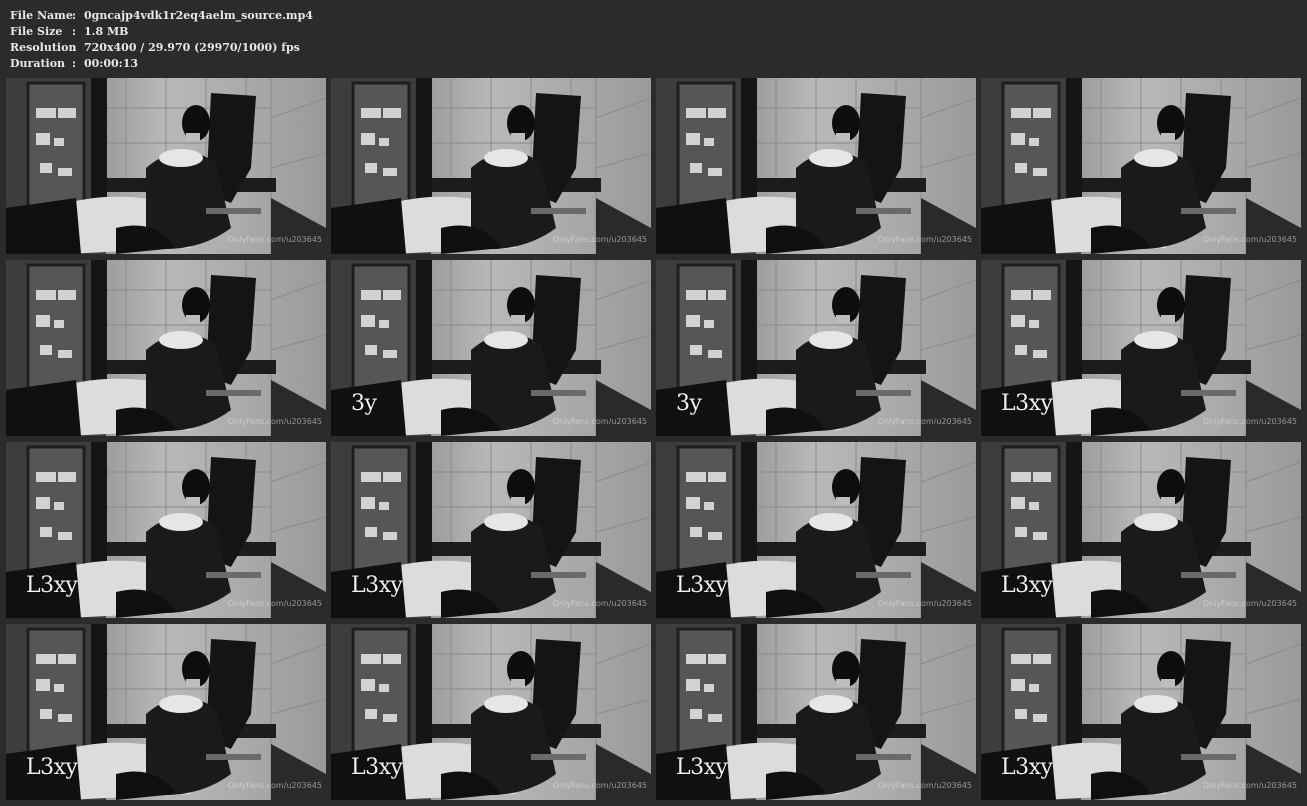 The image size is (1307, 806). What do you see at coordinates (192, 47) in the screenshot?
I see `resolution-value: 720x400 / 29.970 (29970/1000) fps` at bounding box center [192, 47].